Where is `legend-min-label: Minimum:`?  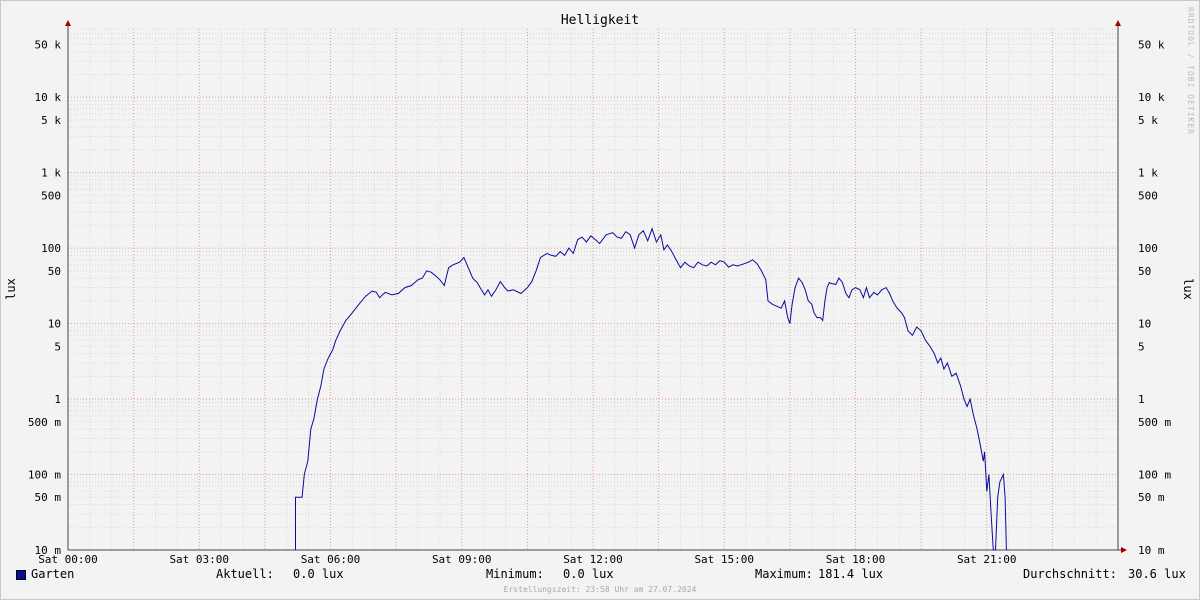
legend-min-label: Minimum: is located at coordinates (515, 574).